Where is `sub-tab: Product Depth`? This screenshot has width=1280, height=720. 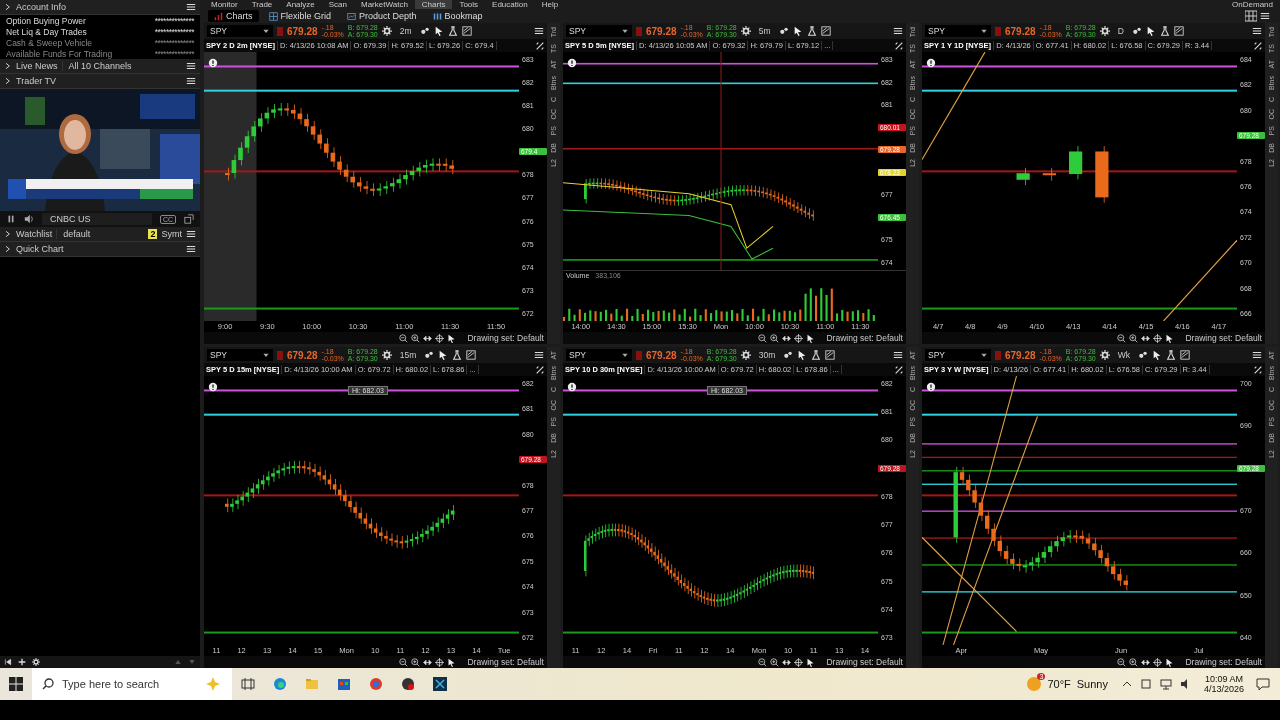 sub-tab: Product Depth is located at coordinates (382, 16).